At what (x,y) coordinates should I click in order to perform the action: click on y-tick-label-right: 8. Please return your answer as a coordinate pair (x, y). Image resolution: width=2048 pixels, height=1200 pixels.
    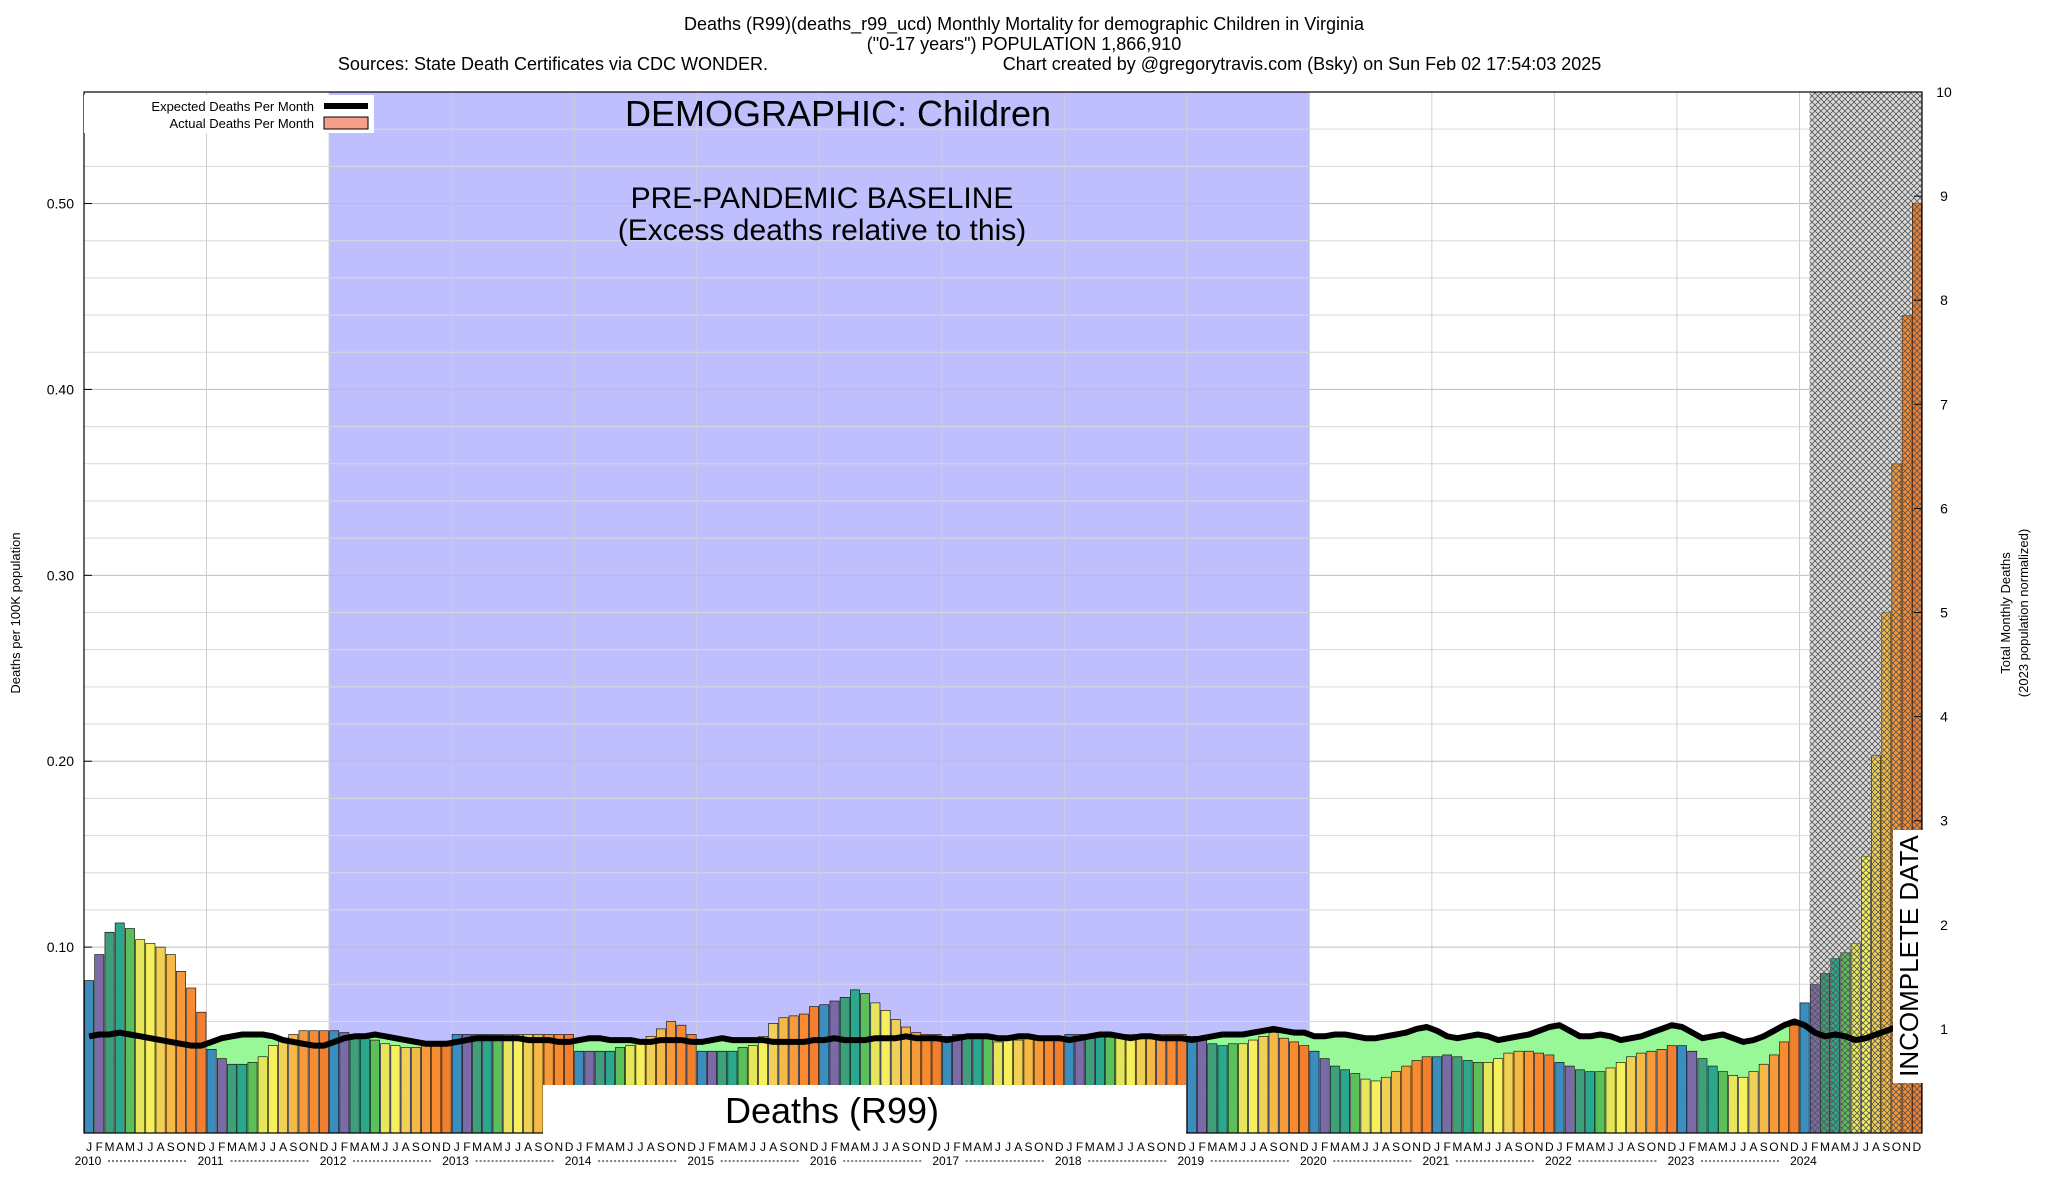
    Looking at the image, I should click on (1944, 300).